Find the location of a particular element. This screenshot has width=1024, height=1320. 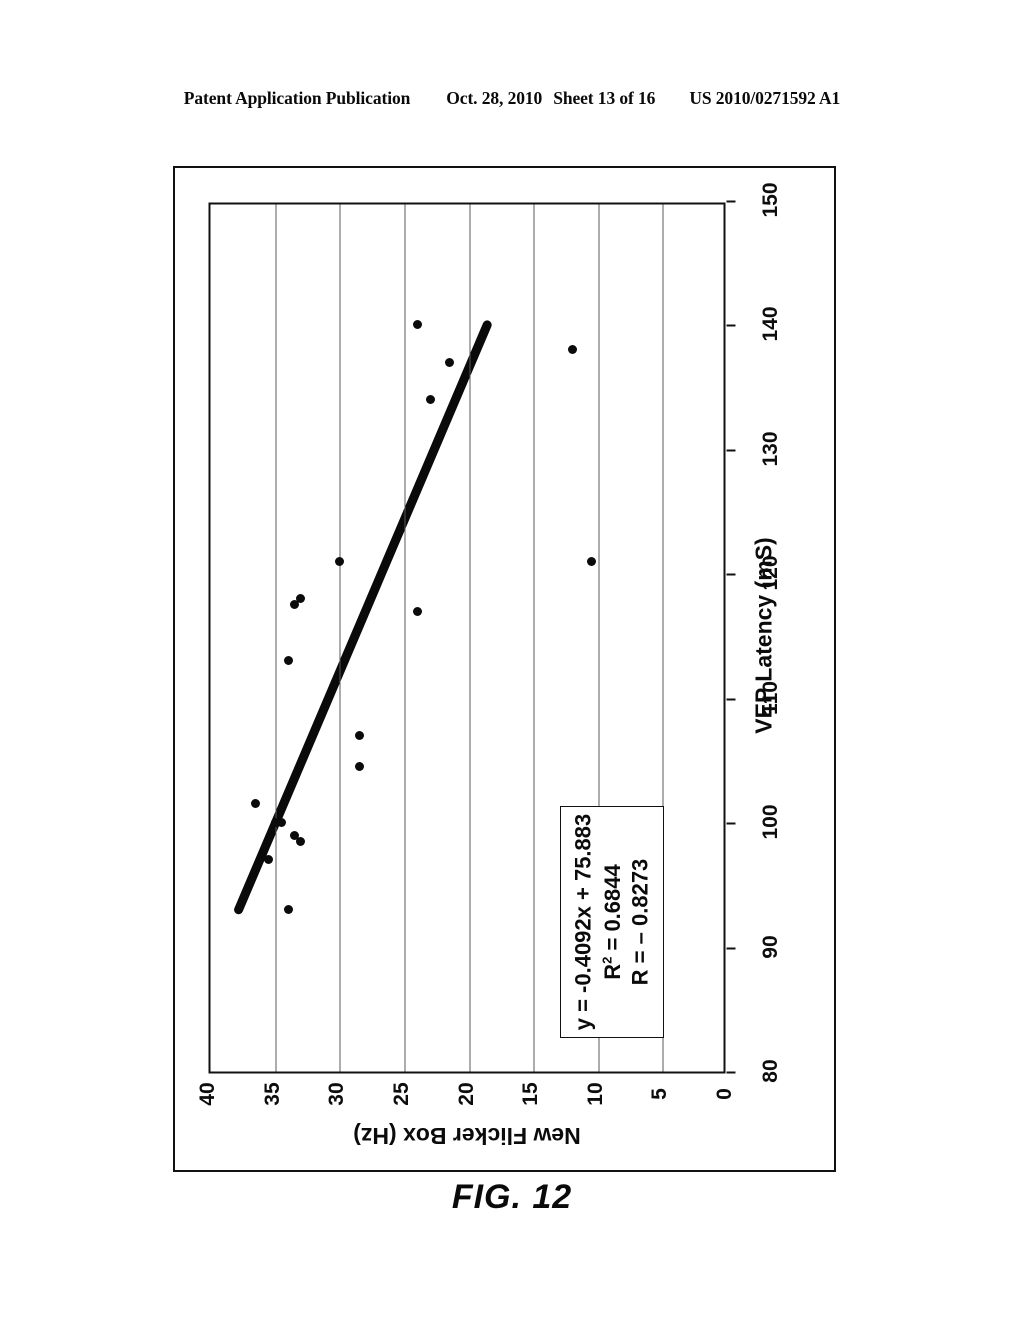

header-sheet-number: Sheet 13 of 16 is located at coordinates (604, 98).